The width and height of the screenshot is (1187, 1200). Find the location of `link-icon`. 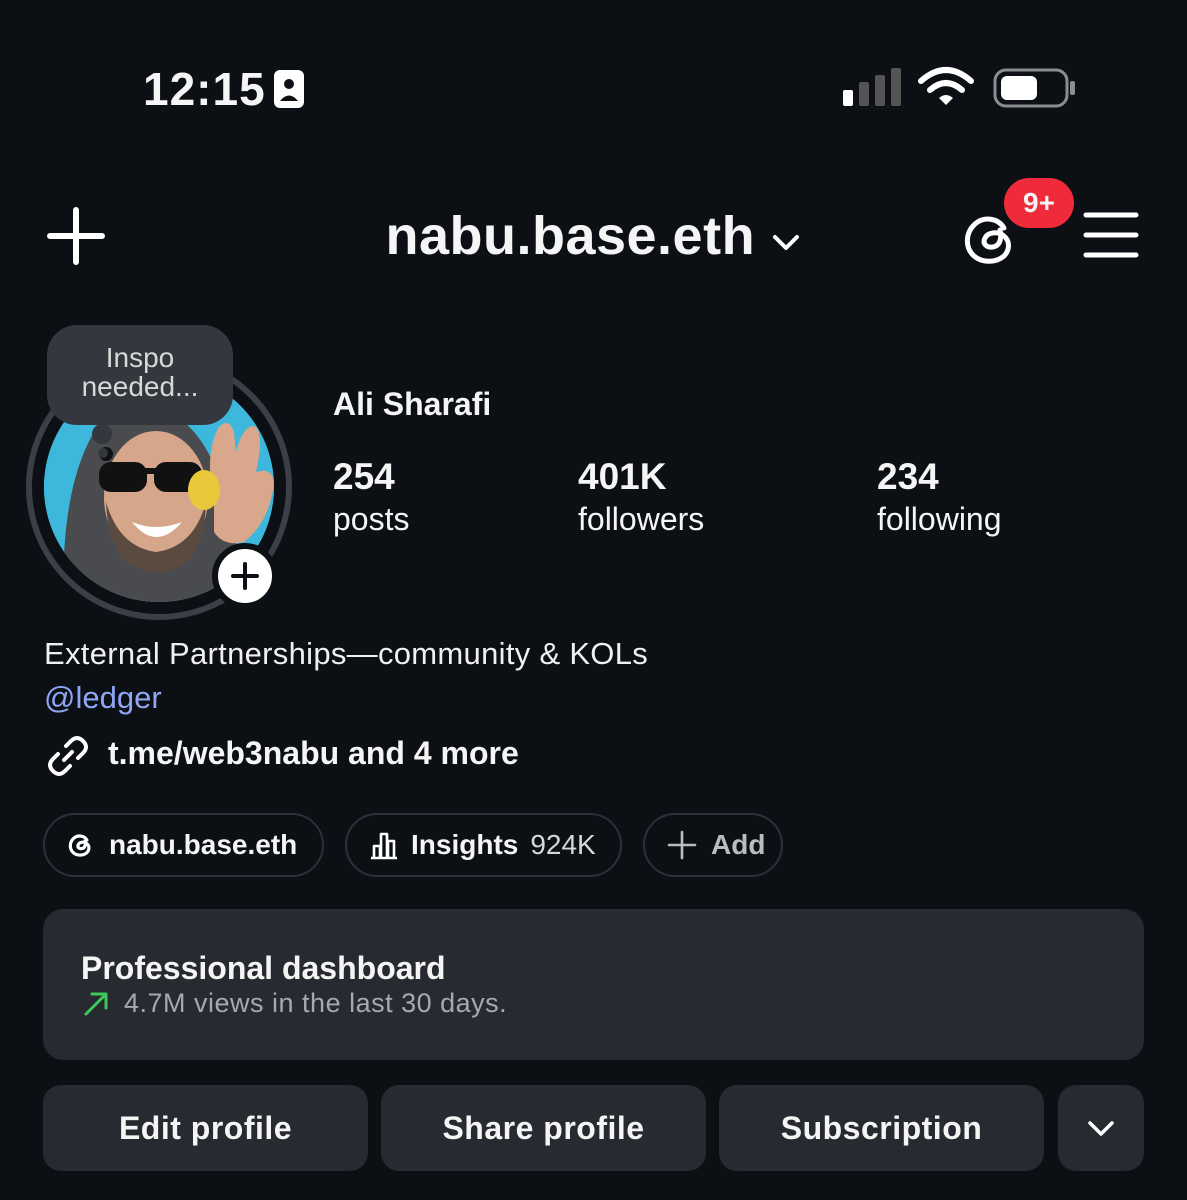

link-icon is located at coordinates (68, 756).